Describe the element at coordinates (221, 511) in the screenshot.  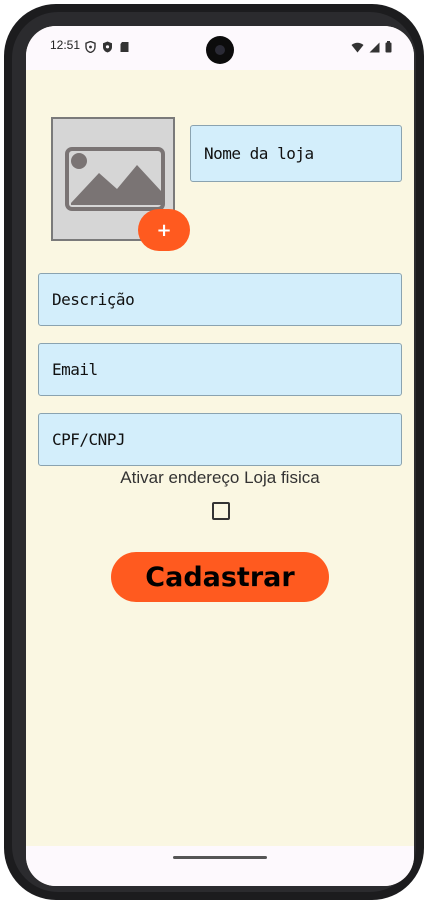
I see `physical-store-address-checkbox` at that location.